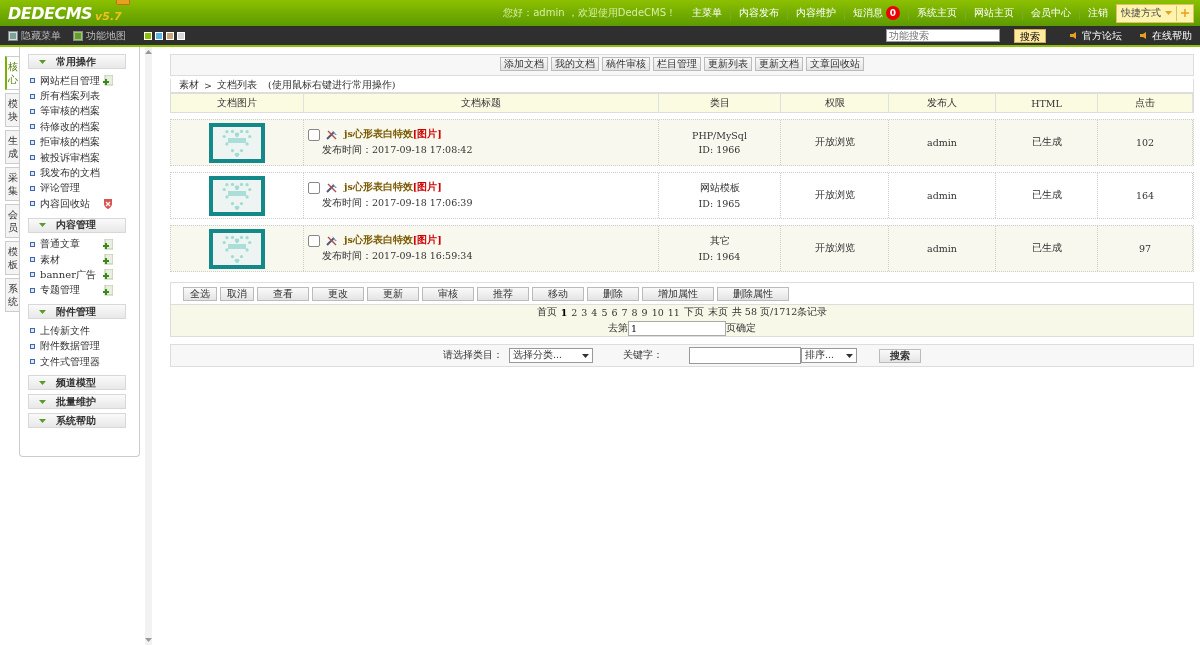  What do you see at coordinates (644, 312) in the screenshot?
I see `page-link: 9` at bounding box center [644, 312].